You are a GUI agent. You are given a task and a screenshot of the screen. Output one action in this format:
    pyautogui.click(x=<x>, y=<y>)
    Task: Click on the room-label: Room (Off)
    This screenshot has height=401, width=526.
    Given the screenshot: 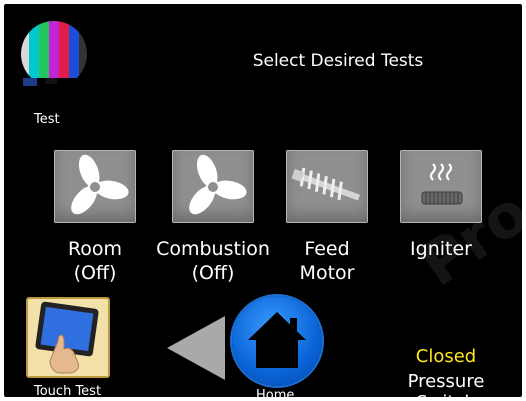 What is the action you would take?
    pyautogui.click(x=95, y=261)
    